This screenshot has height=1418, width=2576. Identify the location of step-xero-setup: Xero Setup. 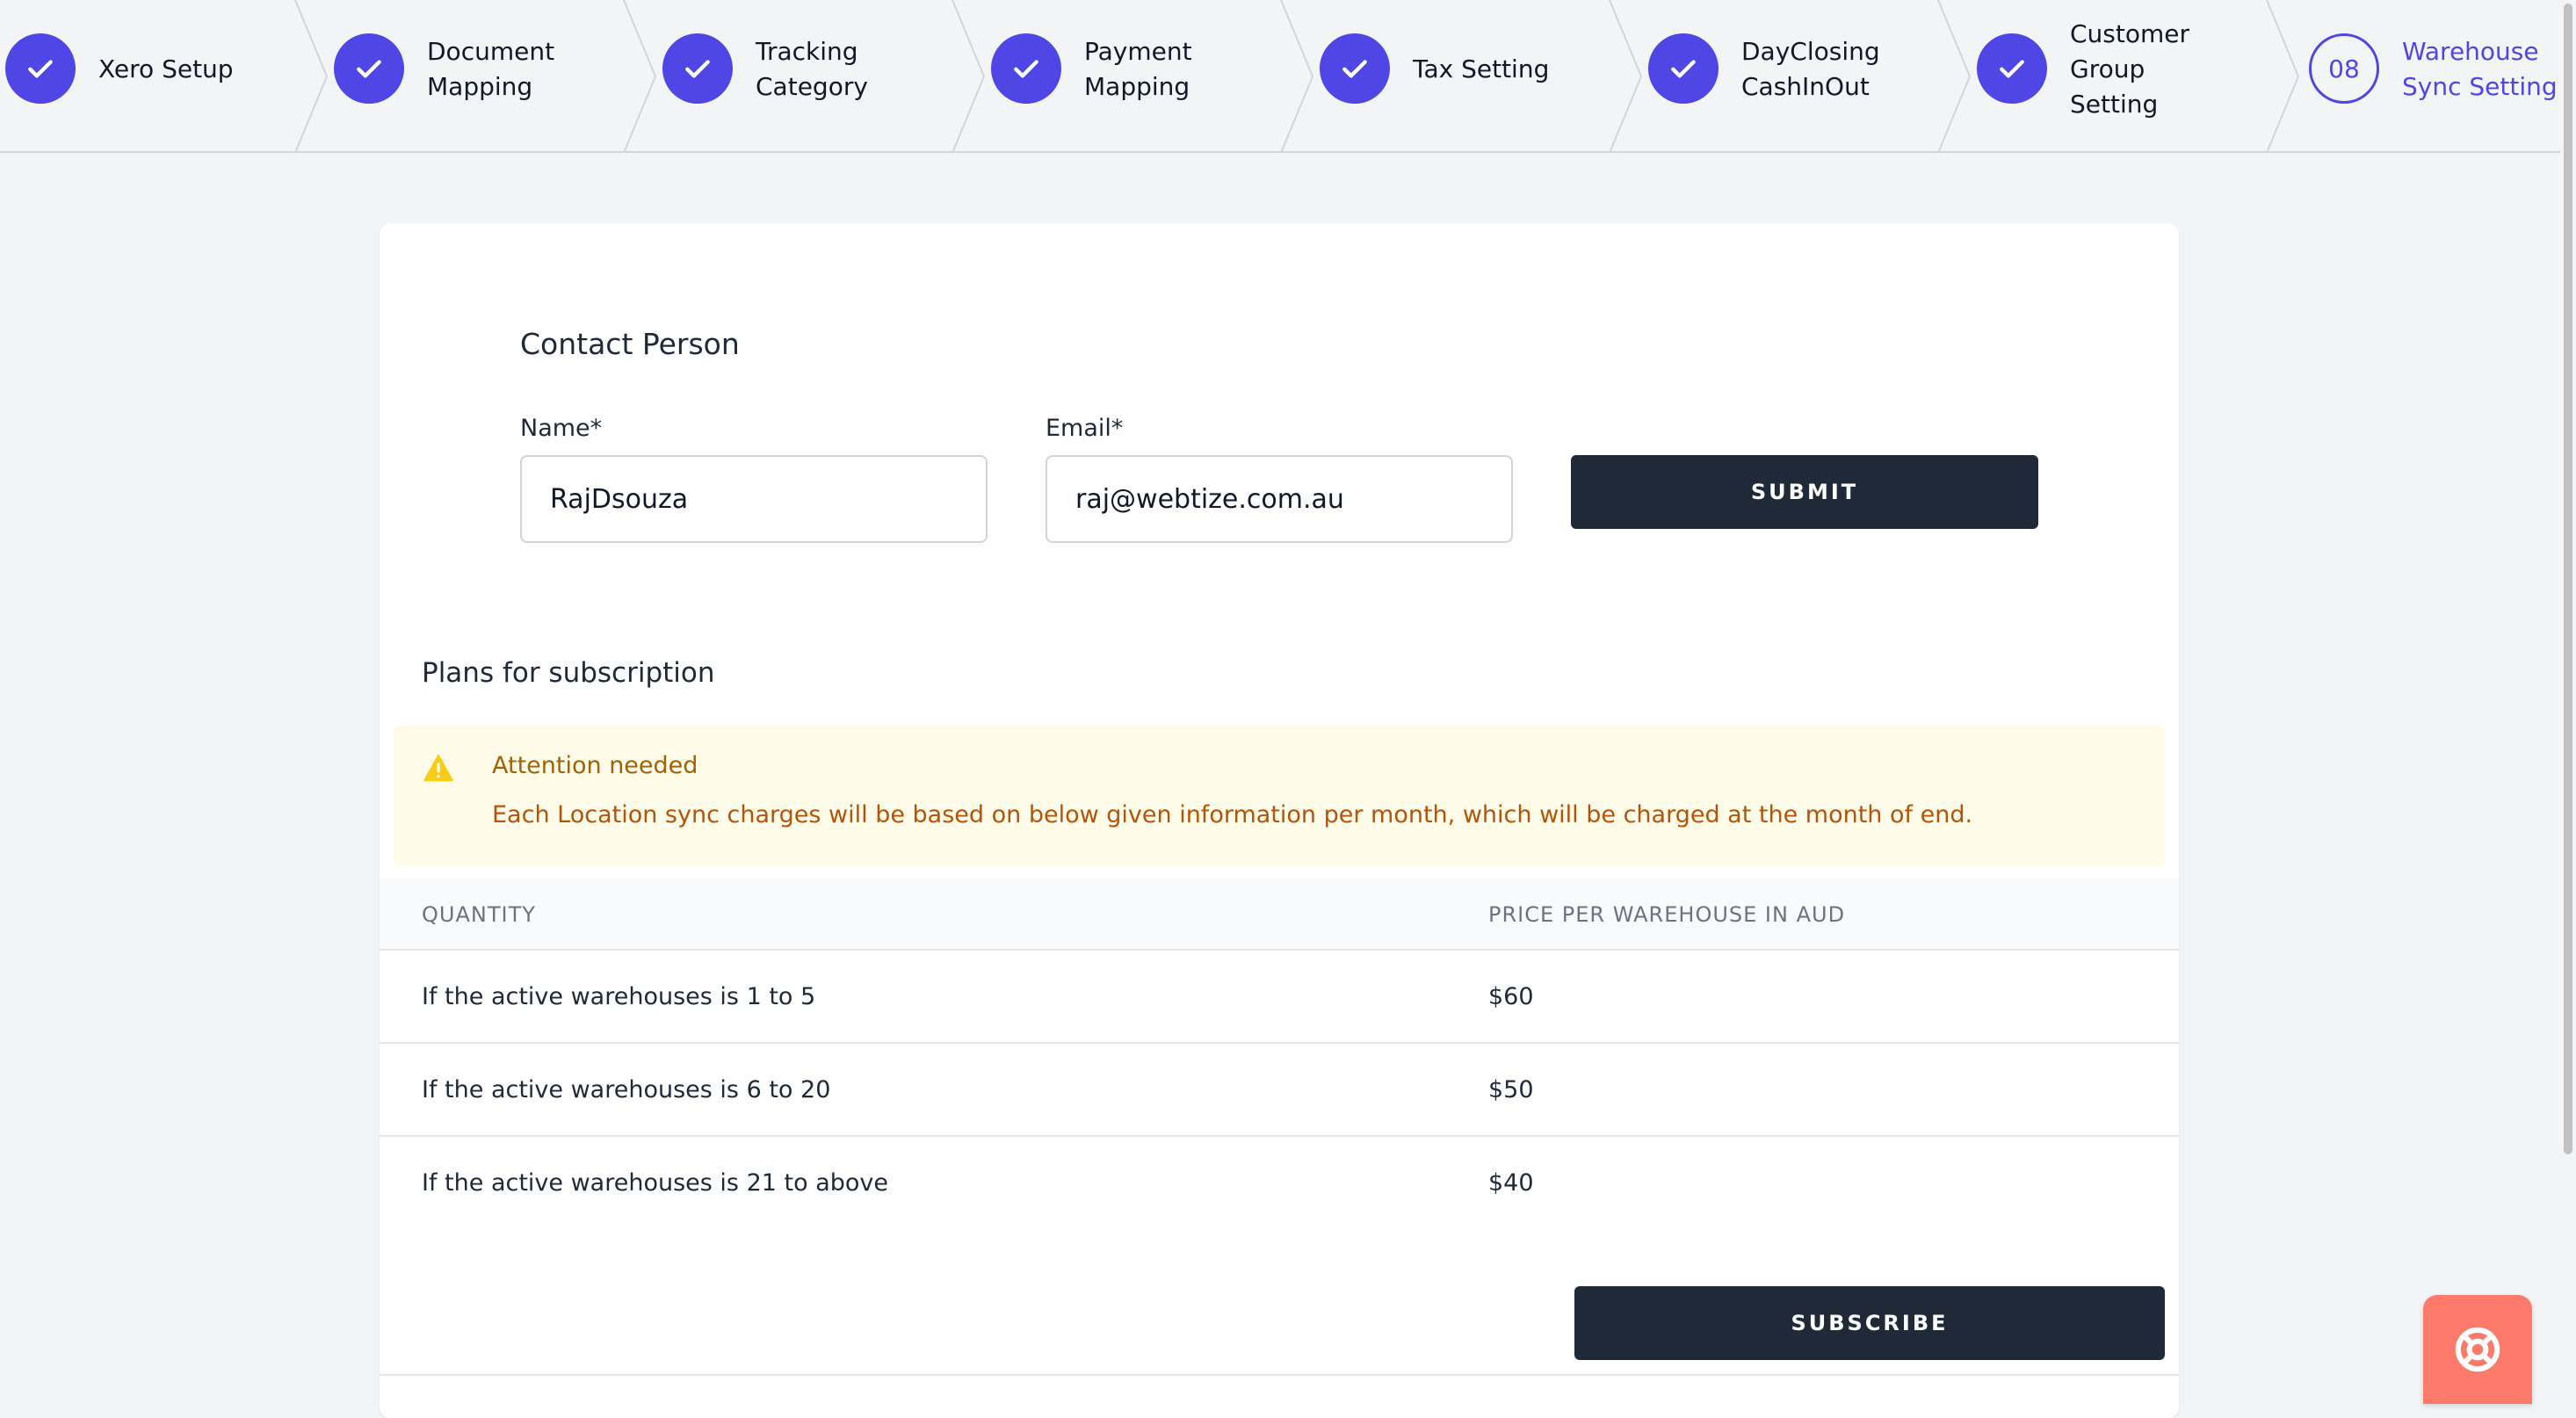
(164, 76).